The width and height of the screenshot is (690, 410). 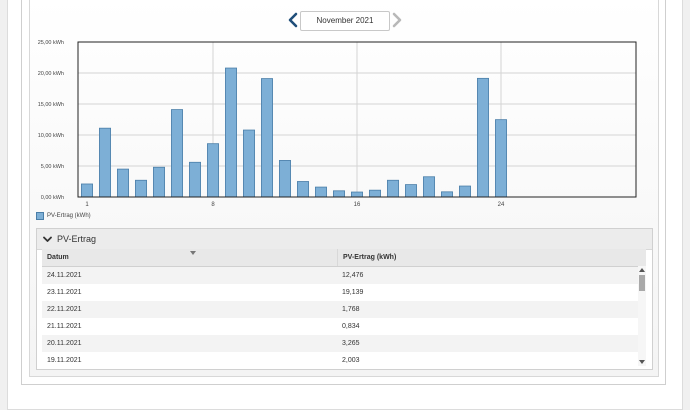 What do you see at coordinates (64, 360) in the screenshot?
I see `cell-date: 19.11.2021` at bounding box center [64, 360].